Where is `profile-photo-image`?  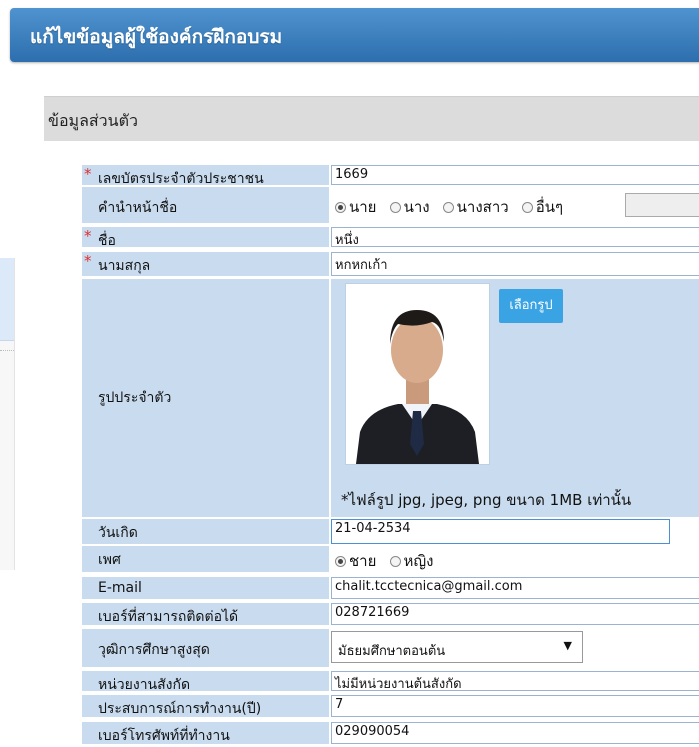
profile-photo-image is located at coordinates (417, 374).